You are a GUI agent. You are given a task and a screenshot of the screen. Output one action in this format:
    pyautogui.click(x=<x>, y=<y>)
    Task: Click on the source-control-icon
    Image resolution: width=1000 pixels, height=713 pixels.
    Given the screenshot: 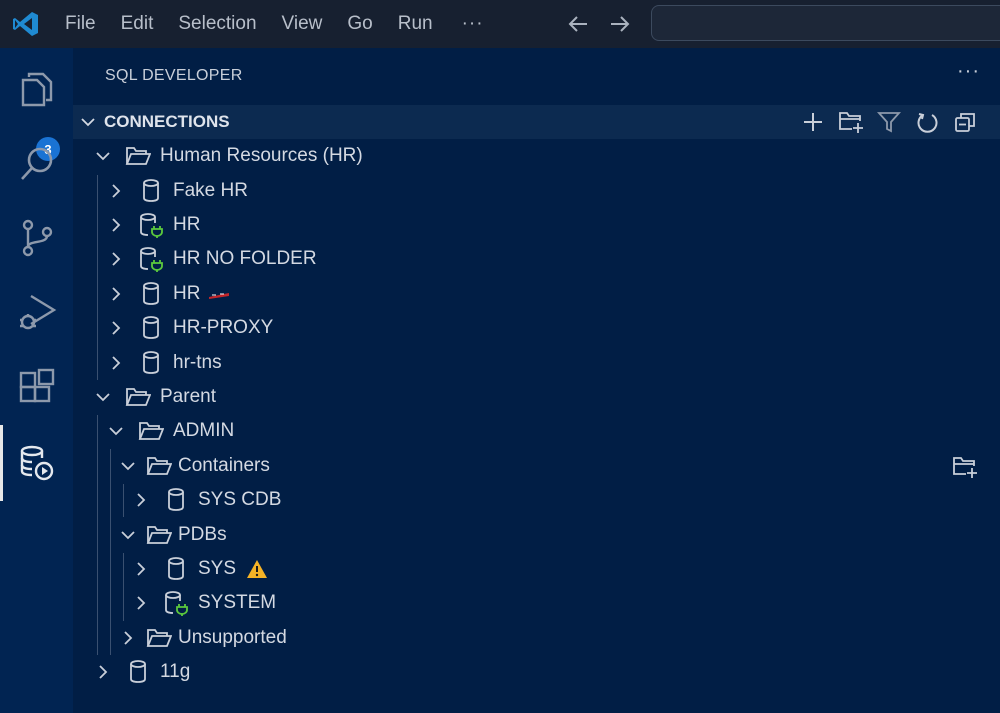 What is the action you would take?
    pyautogui.click(x=36, y=238)
    